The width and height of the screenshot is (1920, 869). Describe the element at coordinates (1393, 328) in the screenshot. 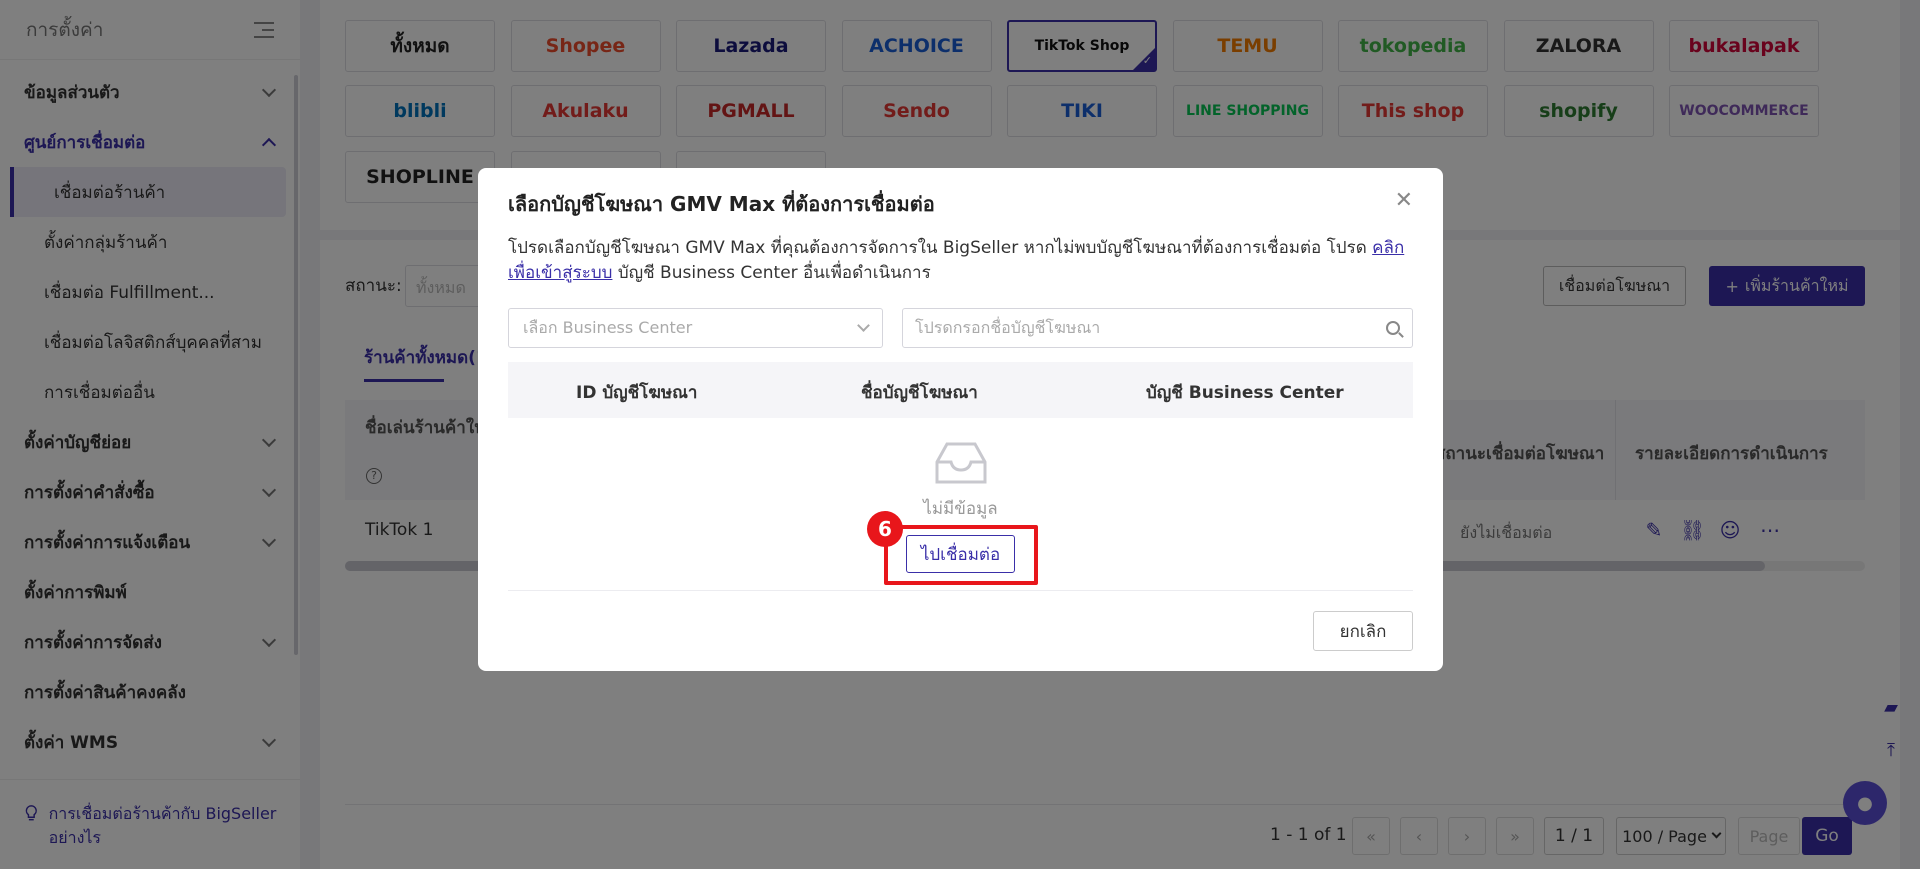

I see `search-icon` at that location.